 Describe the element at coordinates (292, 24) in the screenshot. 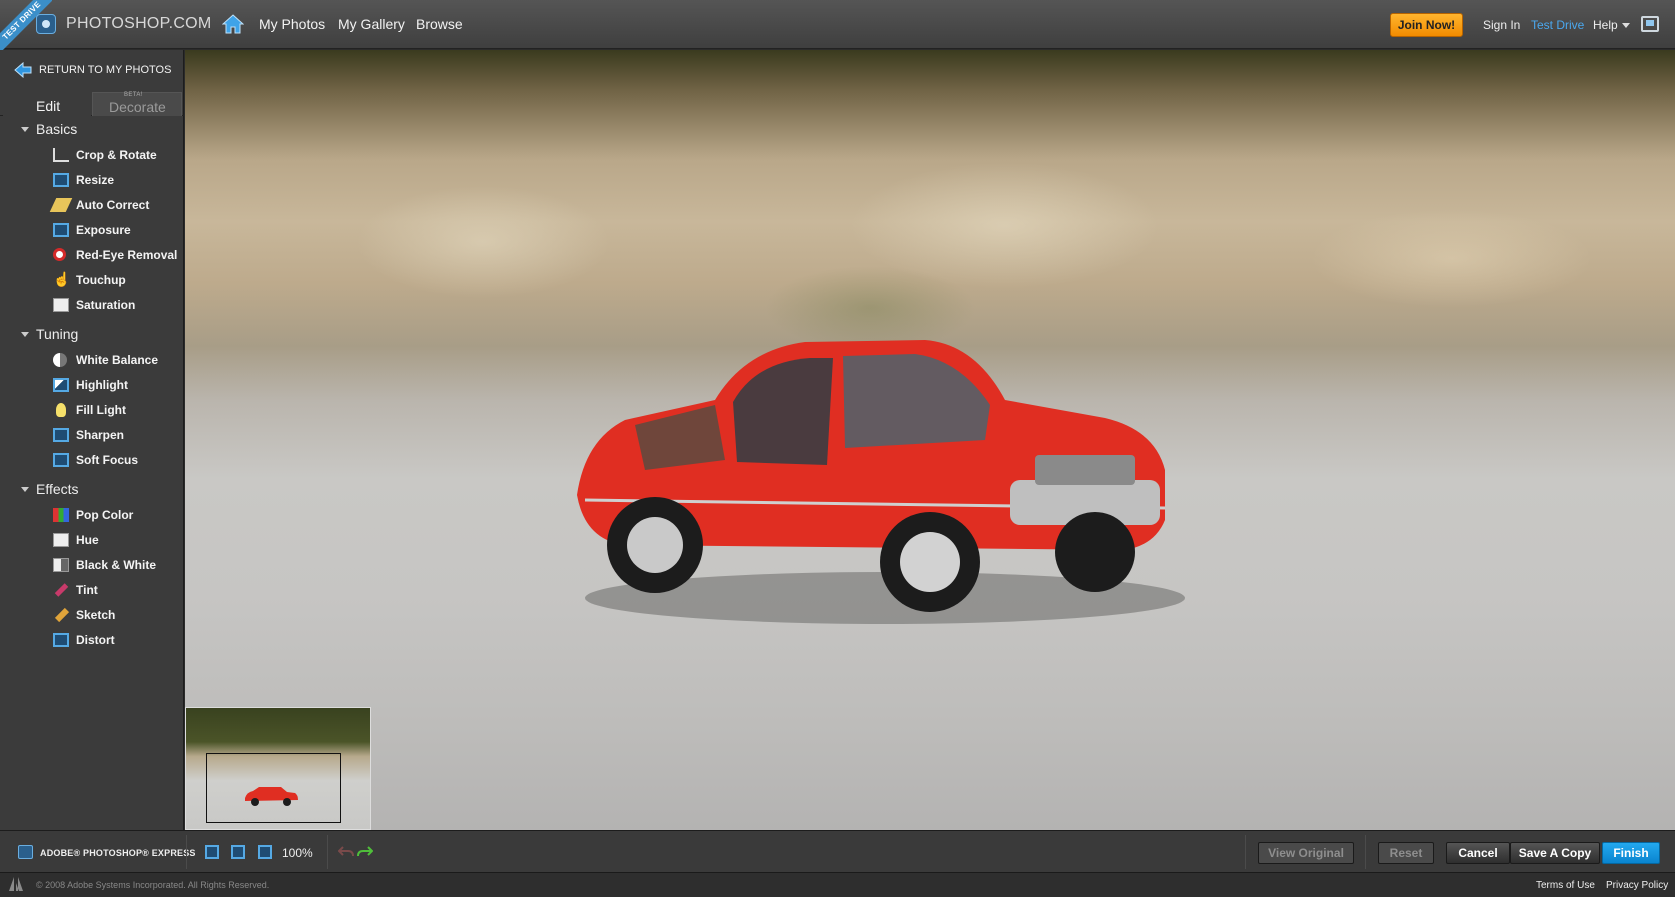

I see `nav-my-photos: My Photos` at that location.